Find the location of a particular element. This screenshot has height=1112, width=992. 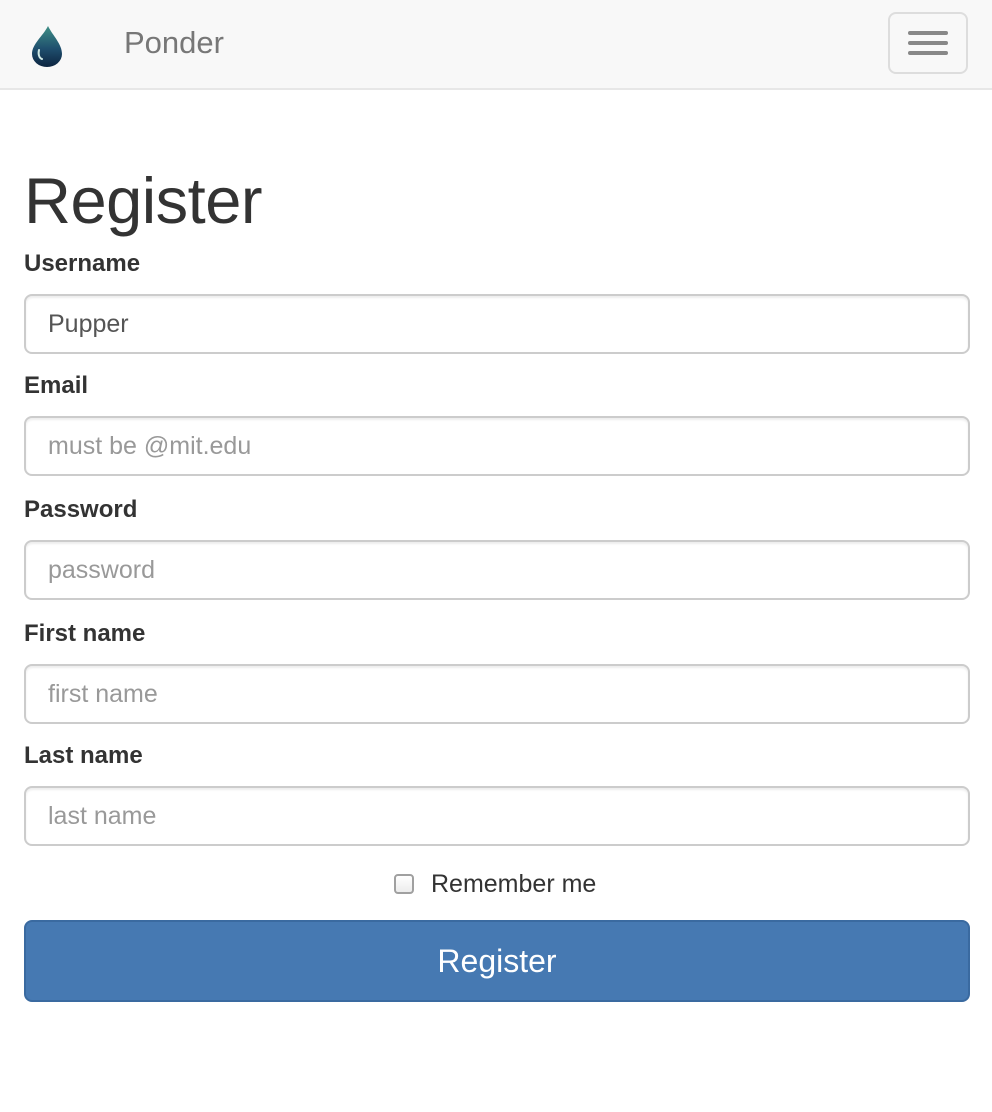

first-name-input is located at coordinates (497, 694).